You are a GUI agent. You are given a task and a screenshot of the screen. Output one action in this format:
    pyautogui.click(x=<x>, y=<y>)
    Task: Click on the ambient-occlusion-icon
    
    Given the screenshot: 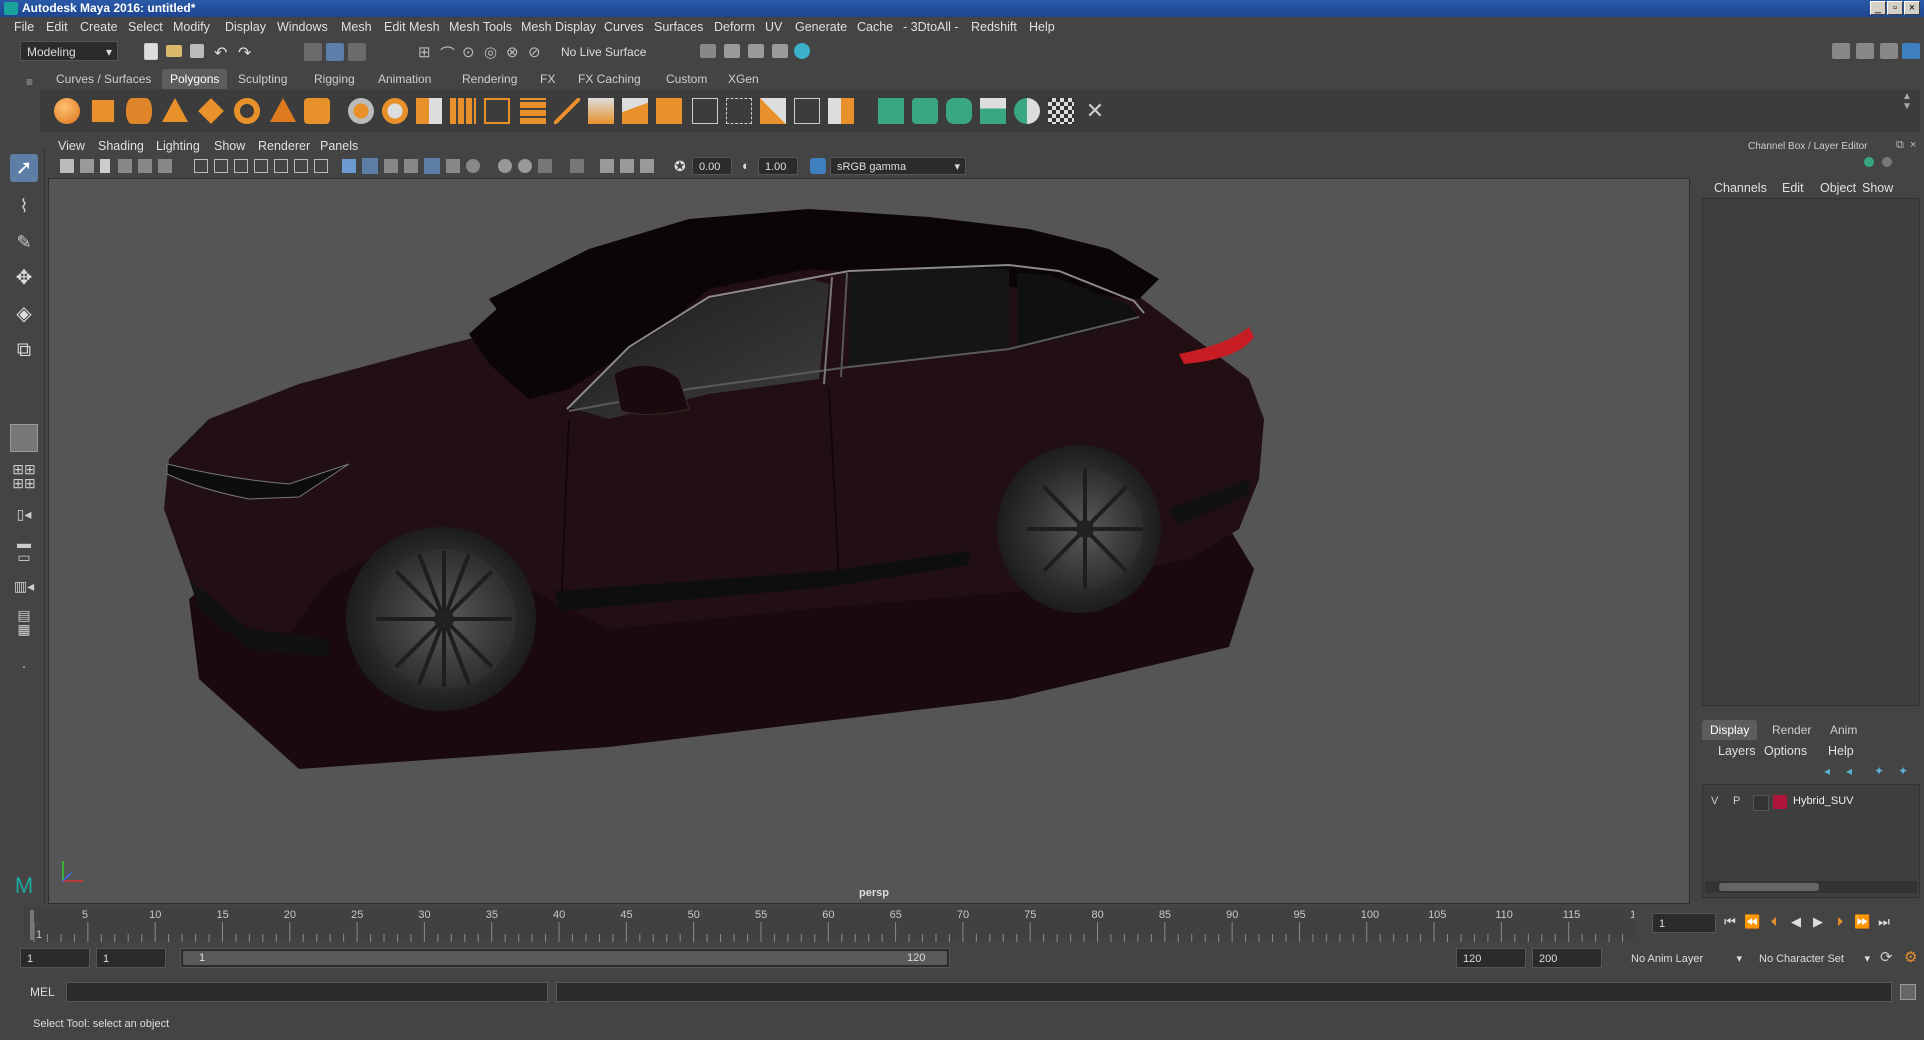 What is the action you would take?
    pyautogui.click(x=473, y=166)
    